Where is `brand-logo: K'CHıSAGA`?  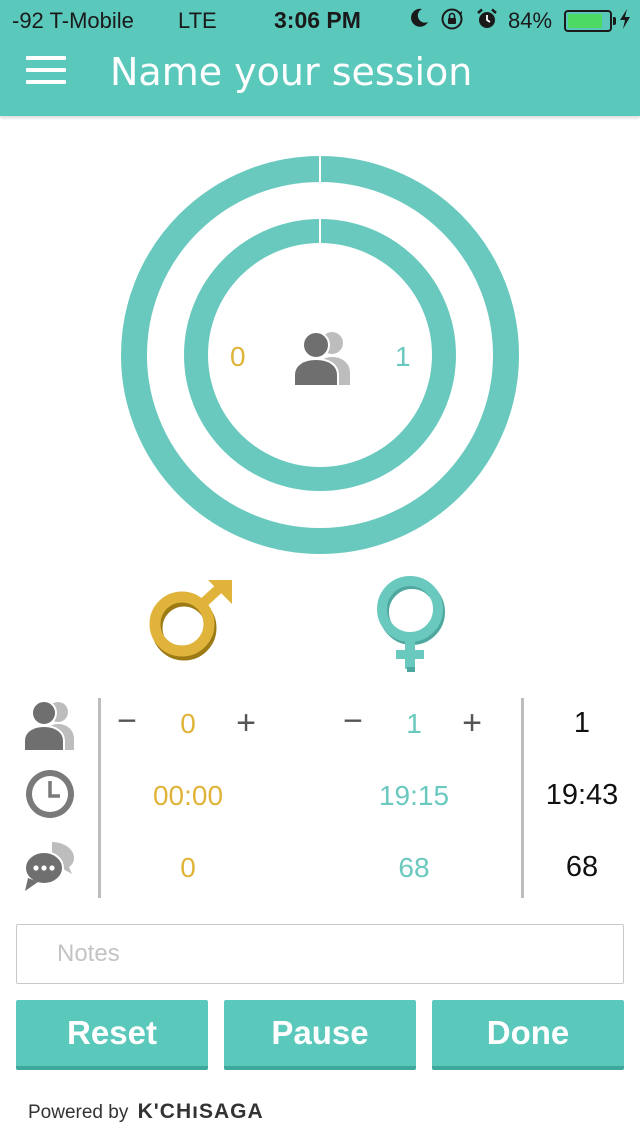 brand-logo: K'CHıSAGA is located at coordinates (201, 1111).